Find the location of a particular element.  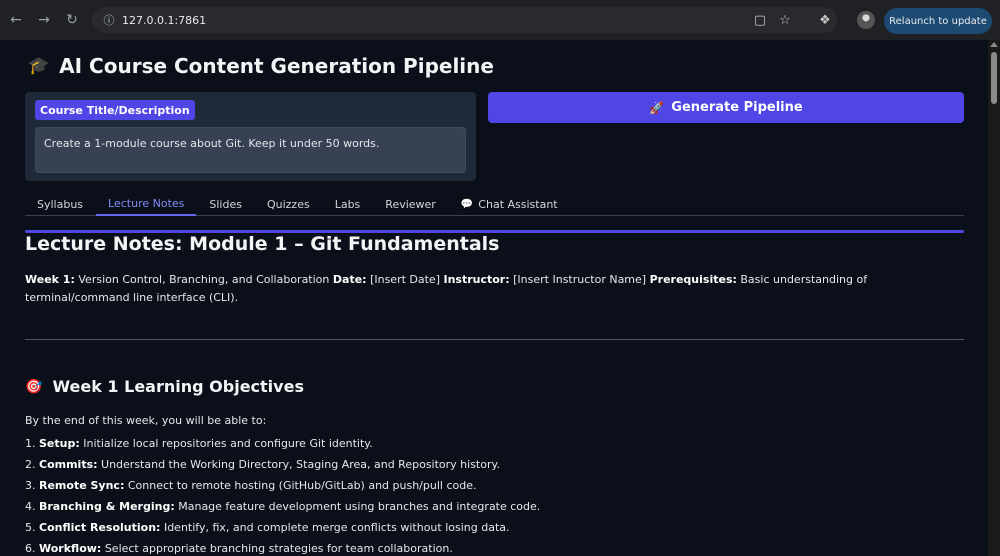

objectives-heading-text: Week 1 Learning Objectives is located at coordinates (178, 386).